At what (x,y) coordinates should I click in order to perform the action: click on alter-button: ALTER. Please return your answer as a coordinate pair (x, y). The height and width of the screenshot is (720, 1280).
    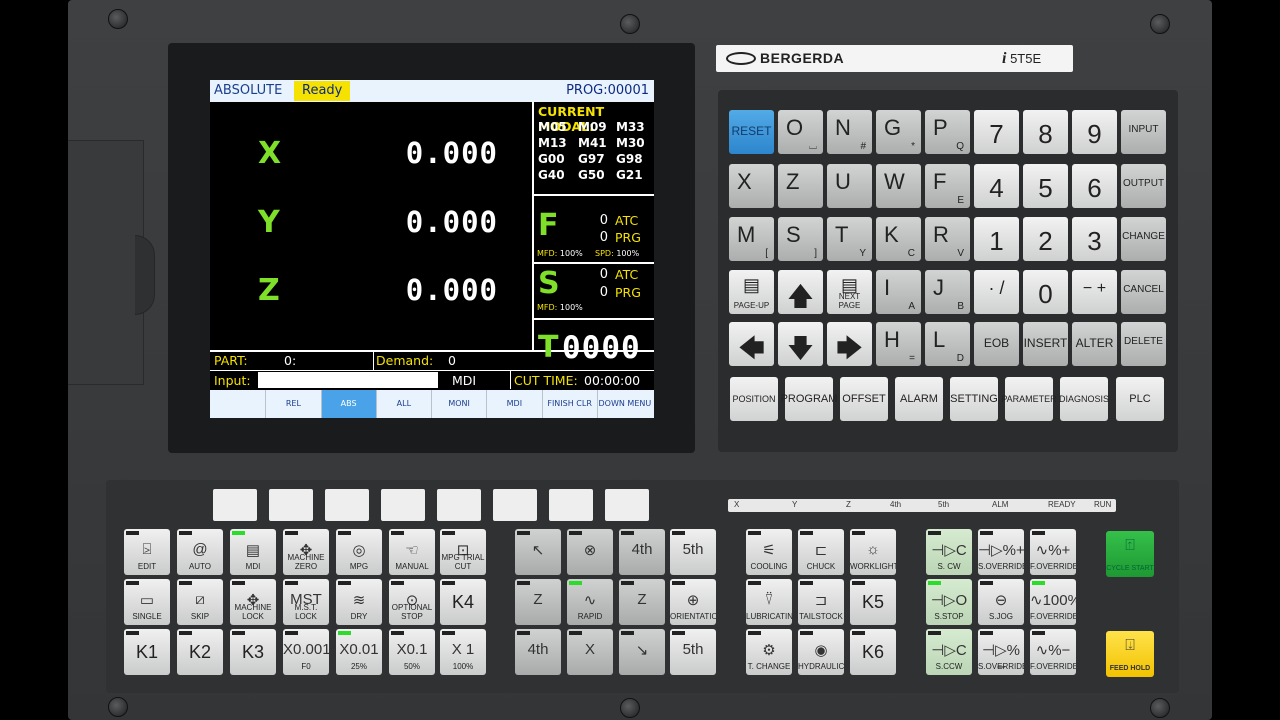
    Looking at the image, I should click on (1094, 344).